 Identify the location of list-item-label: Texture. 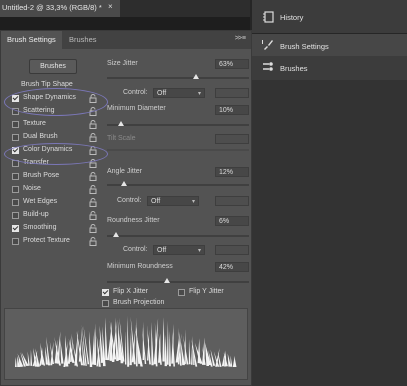
(34, 123).